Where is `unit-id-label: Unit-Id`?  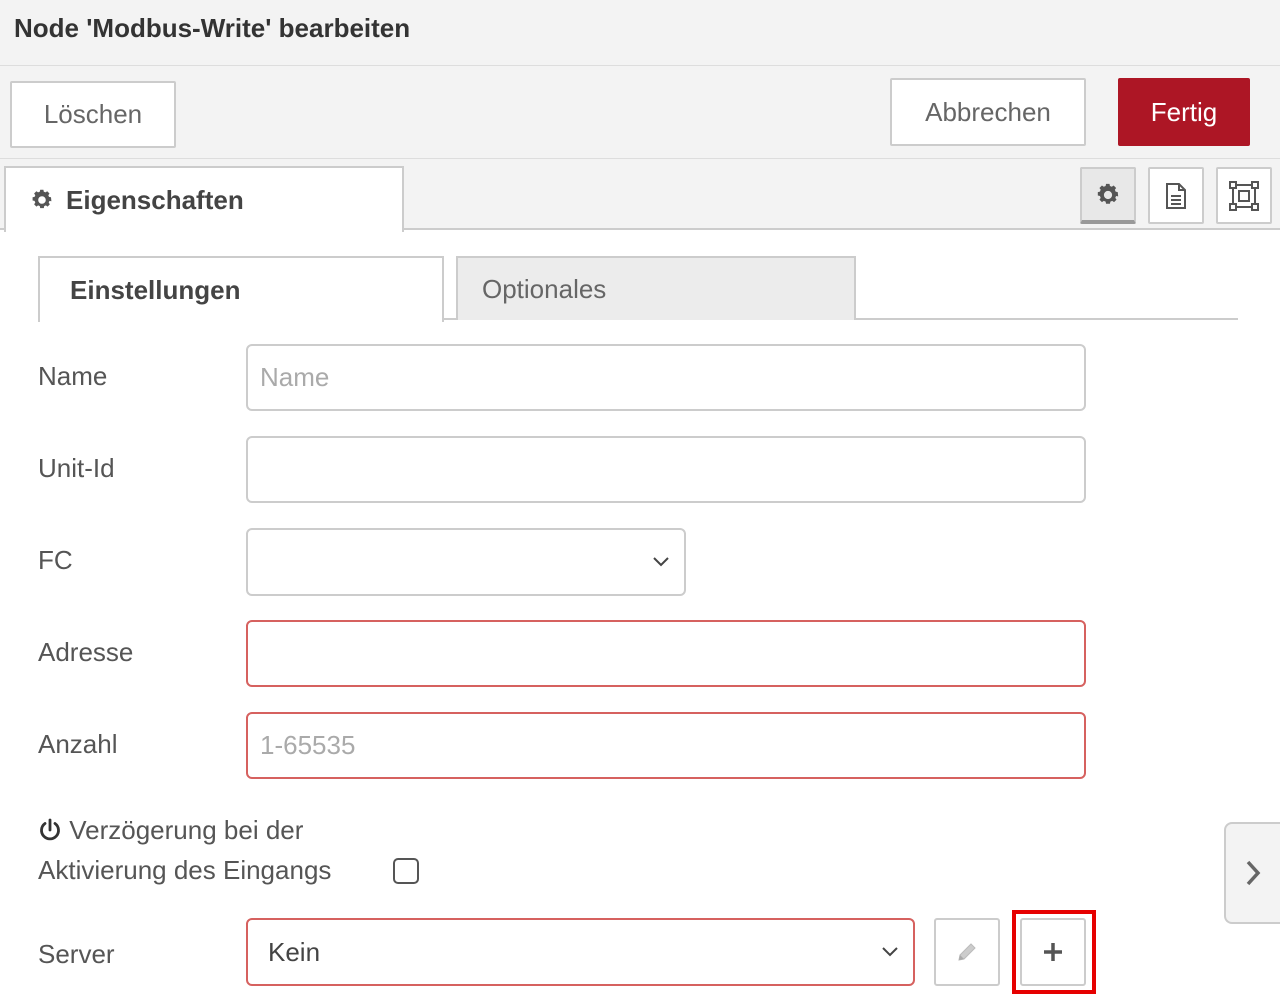 unit-id-label: Unit-Id is located at coordinates (76, 468).